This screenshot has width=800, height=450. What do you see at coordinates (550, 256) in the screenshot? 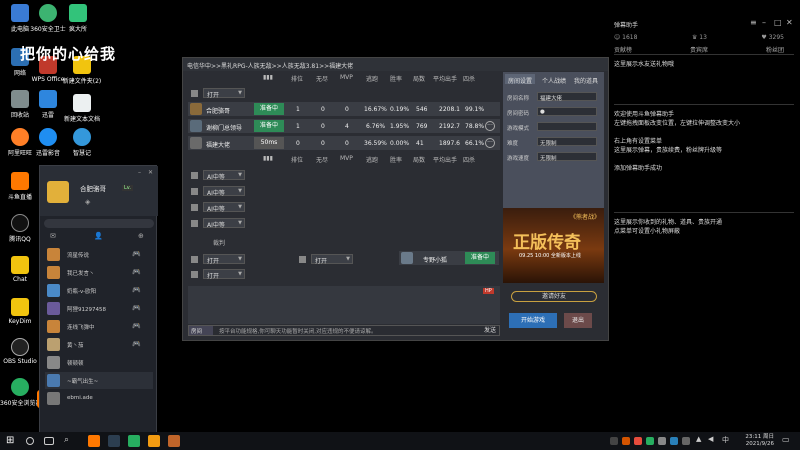
I see `banner-subtitle: 09.25 10:00 全新版本上线` at bounding box center [550, 256].